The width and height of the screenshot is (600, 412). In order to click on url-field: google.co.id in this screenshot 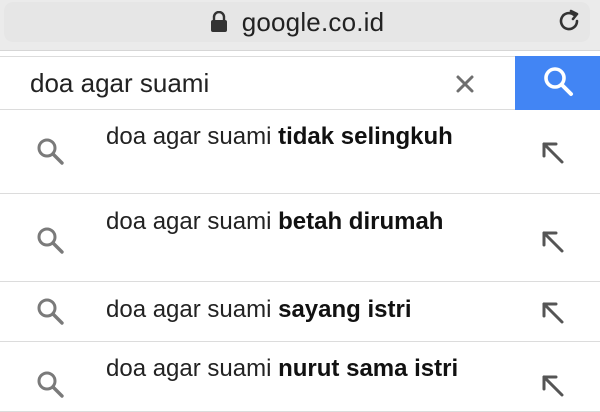, I will do `click(297, 22)`.